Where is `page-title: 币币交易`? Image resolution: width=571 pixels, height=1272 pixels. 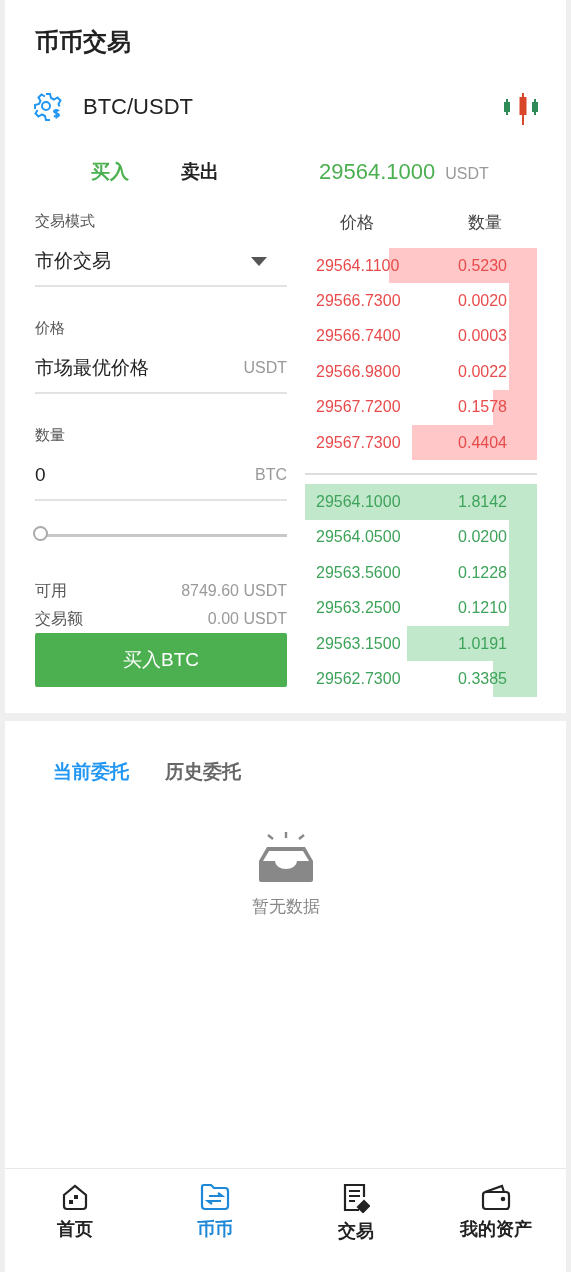
page-title: 币币交易 is located at coordinates (83, 42).